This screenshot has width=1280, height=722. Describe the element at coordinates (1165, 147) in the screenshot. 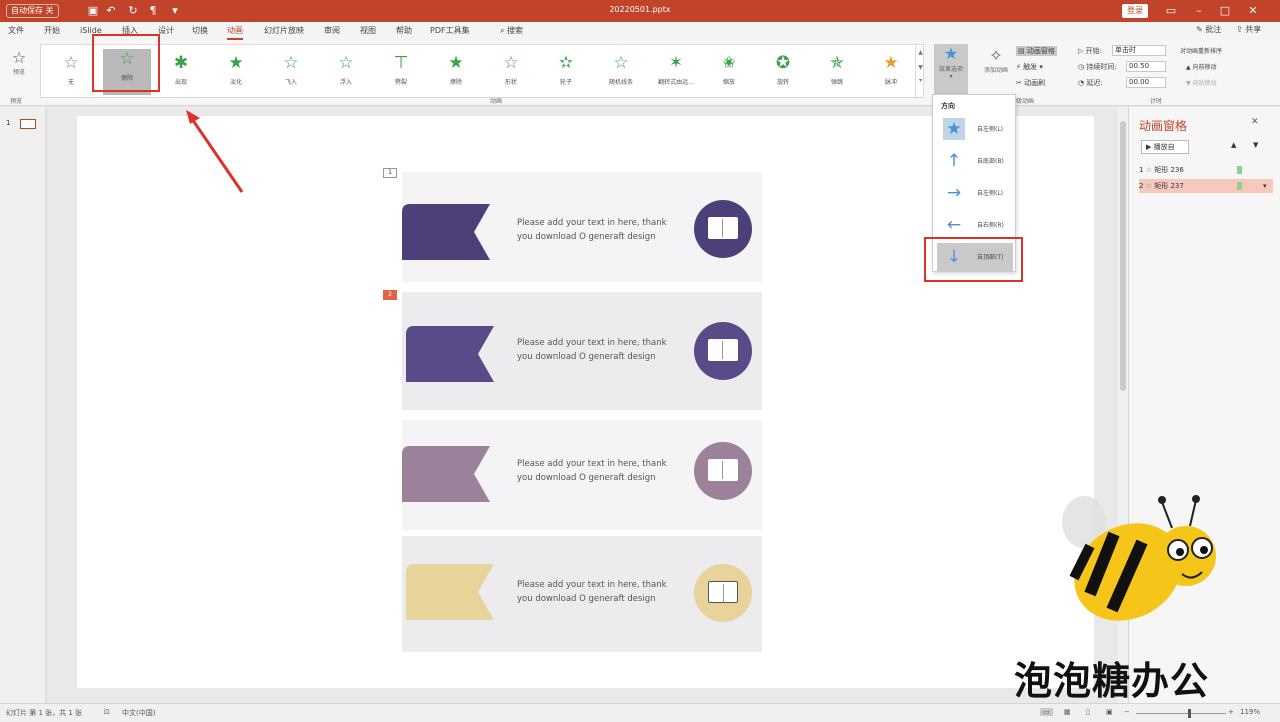

I see `play-from-button: ▶ 播放自` at that location.